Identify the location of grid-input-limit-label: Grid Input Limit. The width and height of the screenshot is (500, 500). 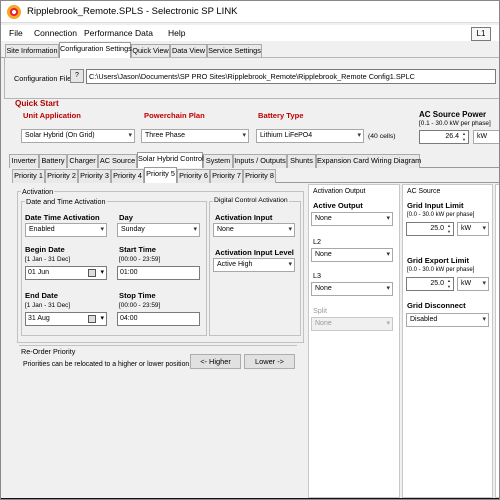
(435, 205).